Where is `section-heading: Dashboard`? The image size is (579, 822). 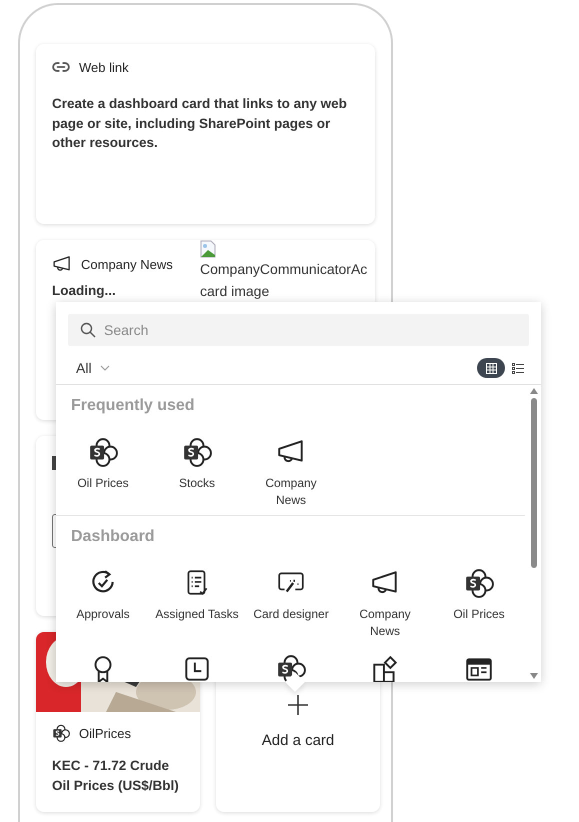
section-heading: Dashboard is located at coordinates (113, 537).